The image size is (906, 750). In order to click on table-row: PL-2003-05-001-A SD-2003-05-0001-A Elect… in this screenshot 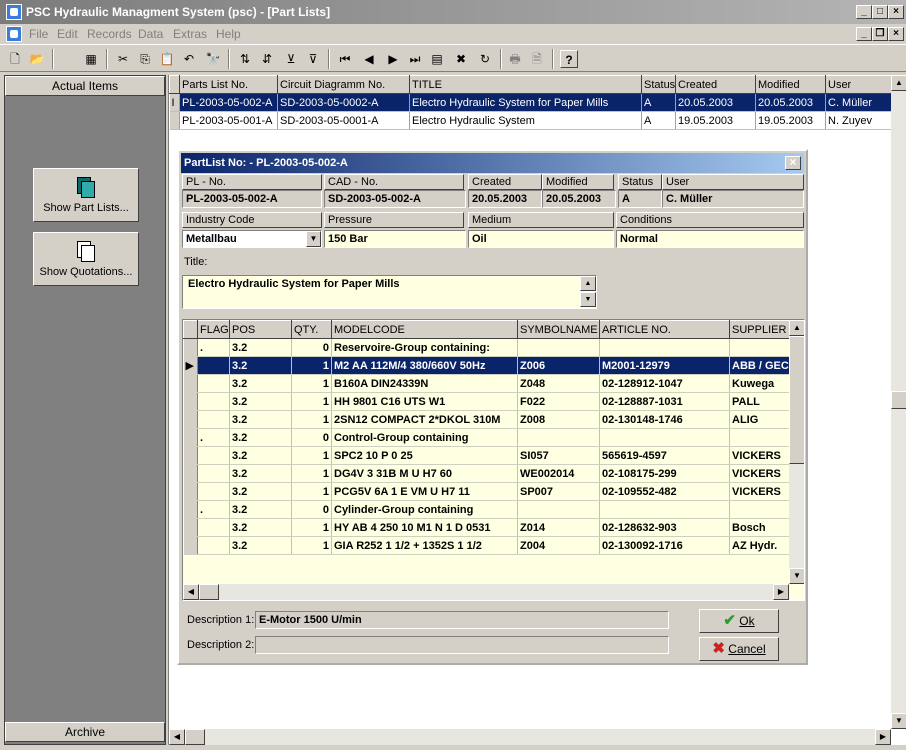, I will do `click(530, 120)`.